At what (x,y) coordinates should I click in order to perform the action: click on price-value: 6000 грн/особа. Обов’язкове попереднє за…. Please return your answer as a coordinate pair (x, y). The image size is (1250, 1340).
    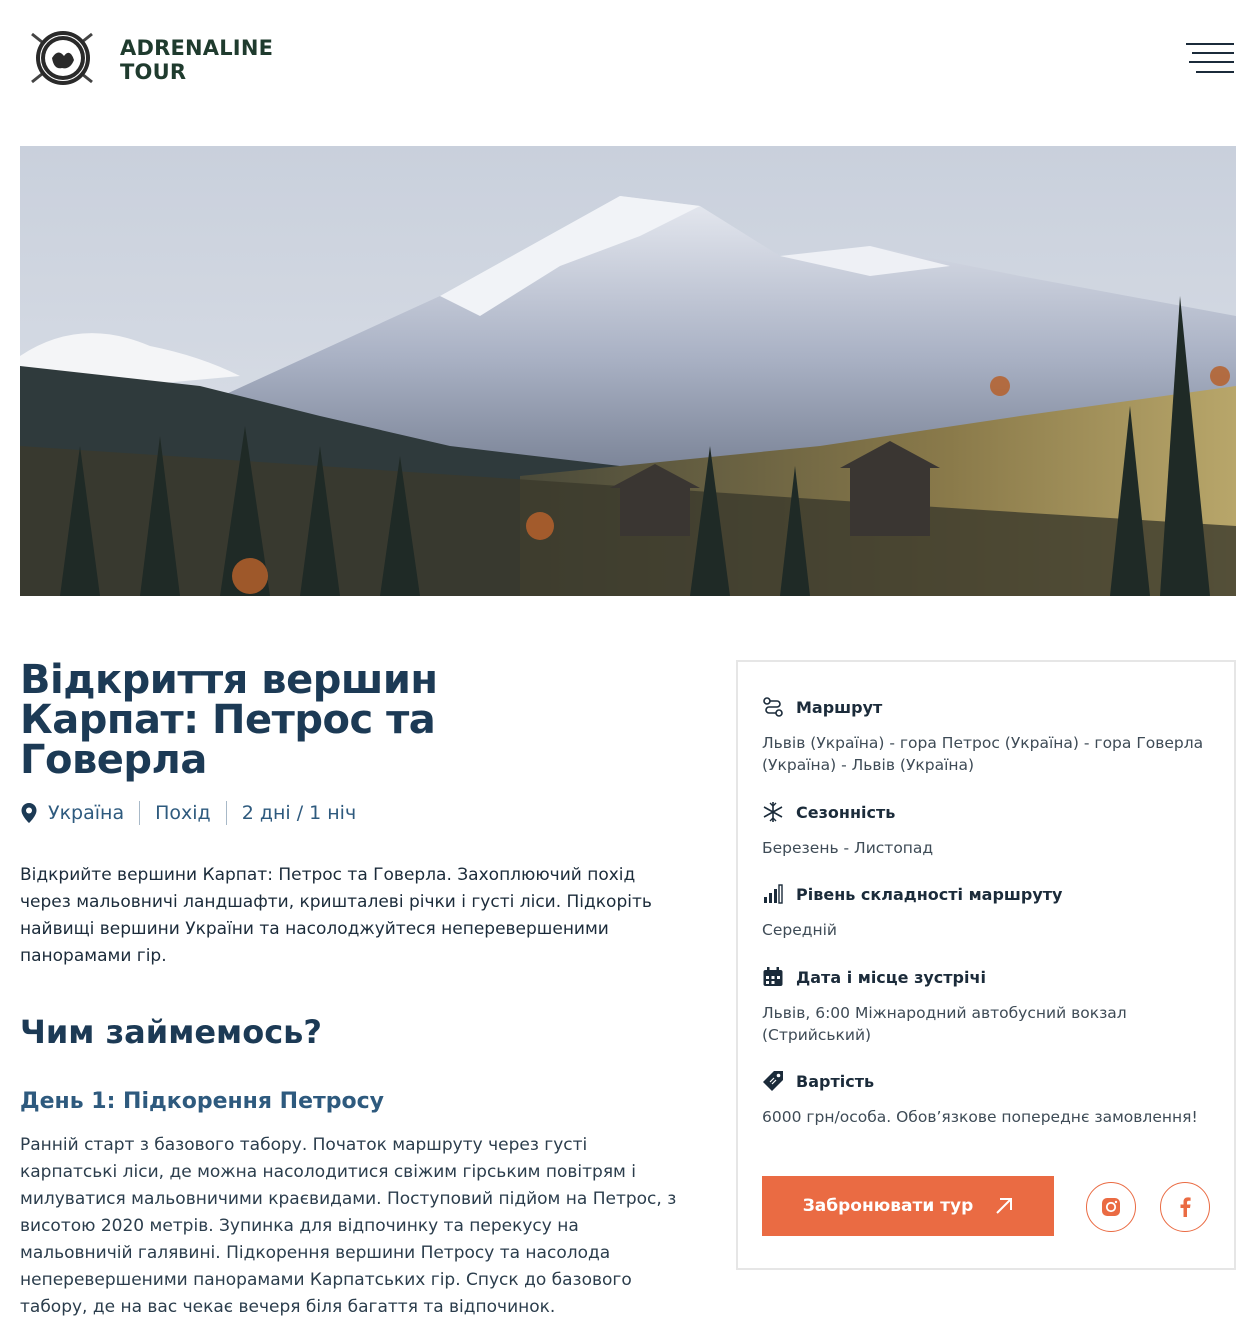
    Looking at the image, I should click on (980, 1117).